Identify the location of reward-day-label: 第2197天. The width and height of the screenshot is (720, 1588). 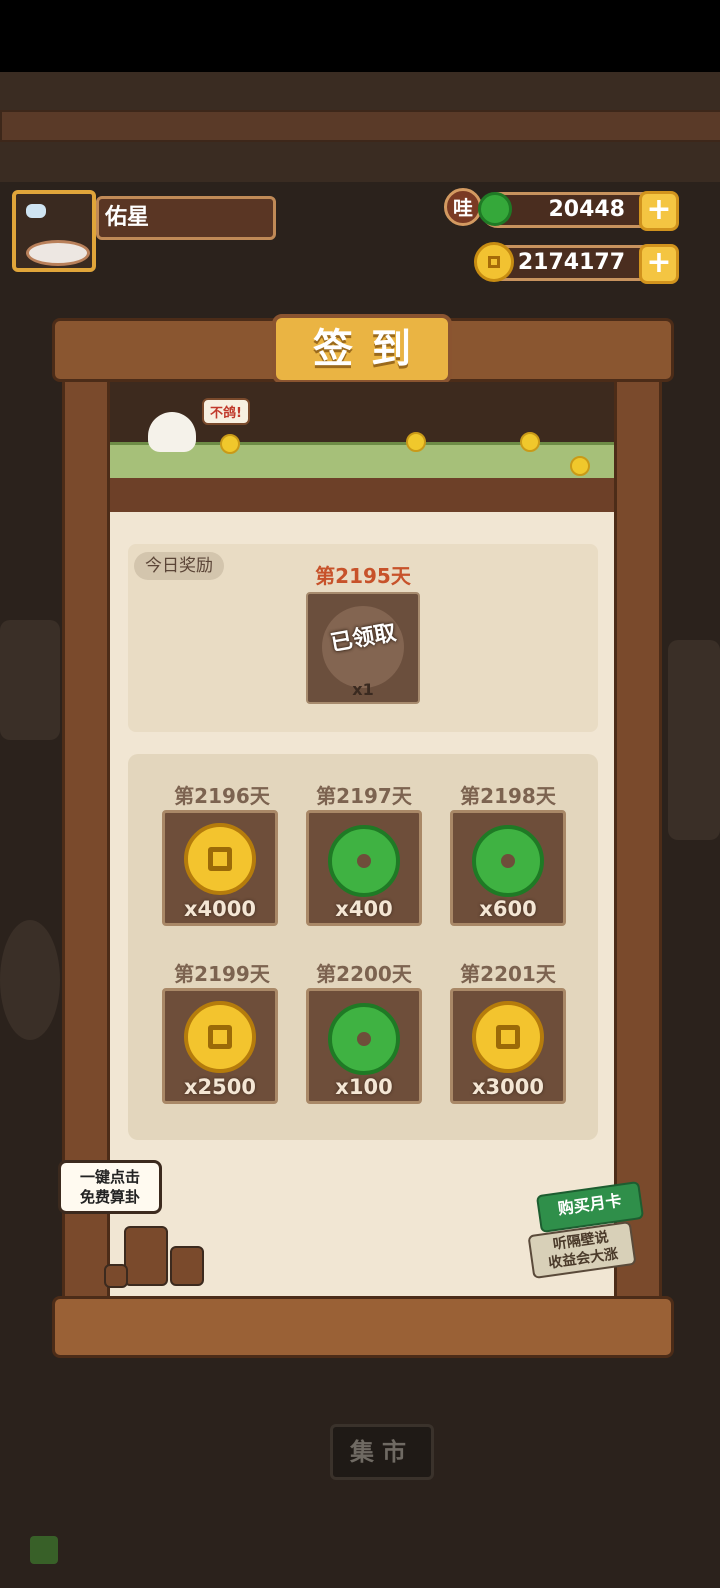
(364, 796).